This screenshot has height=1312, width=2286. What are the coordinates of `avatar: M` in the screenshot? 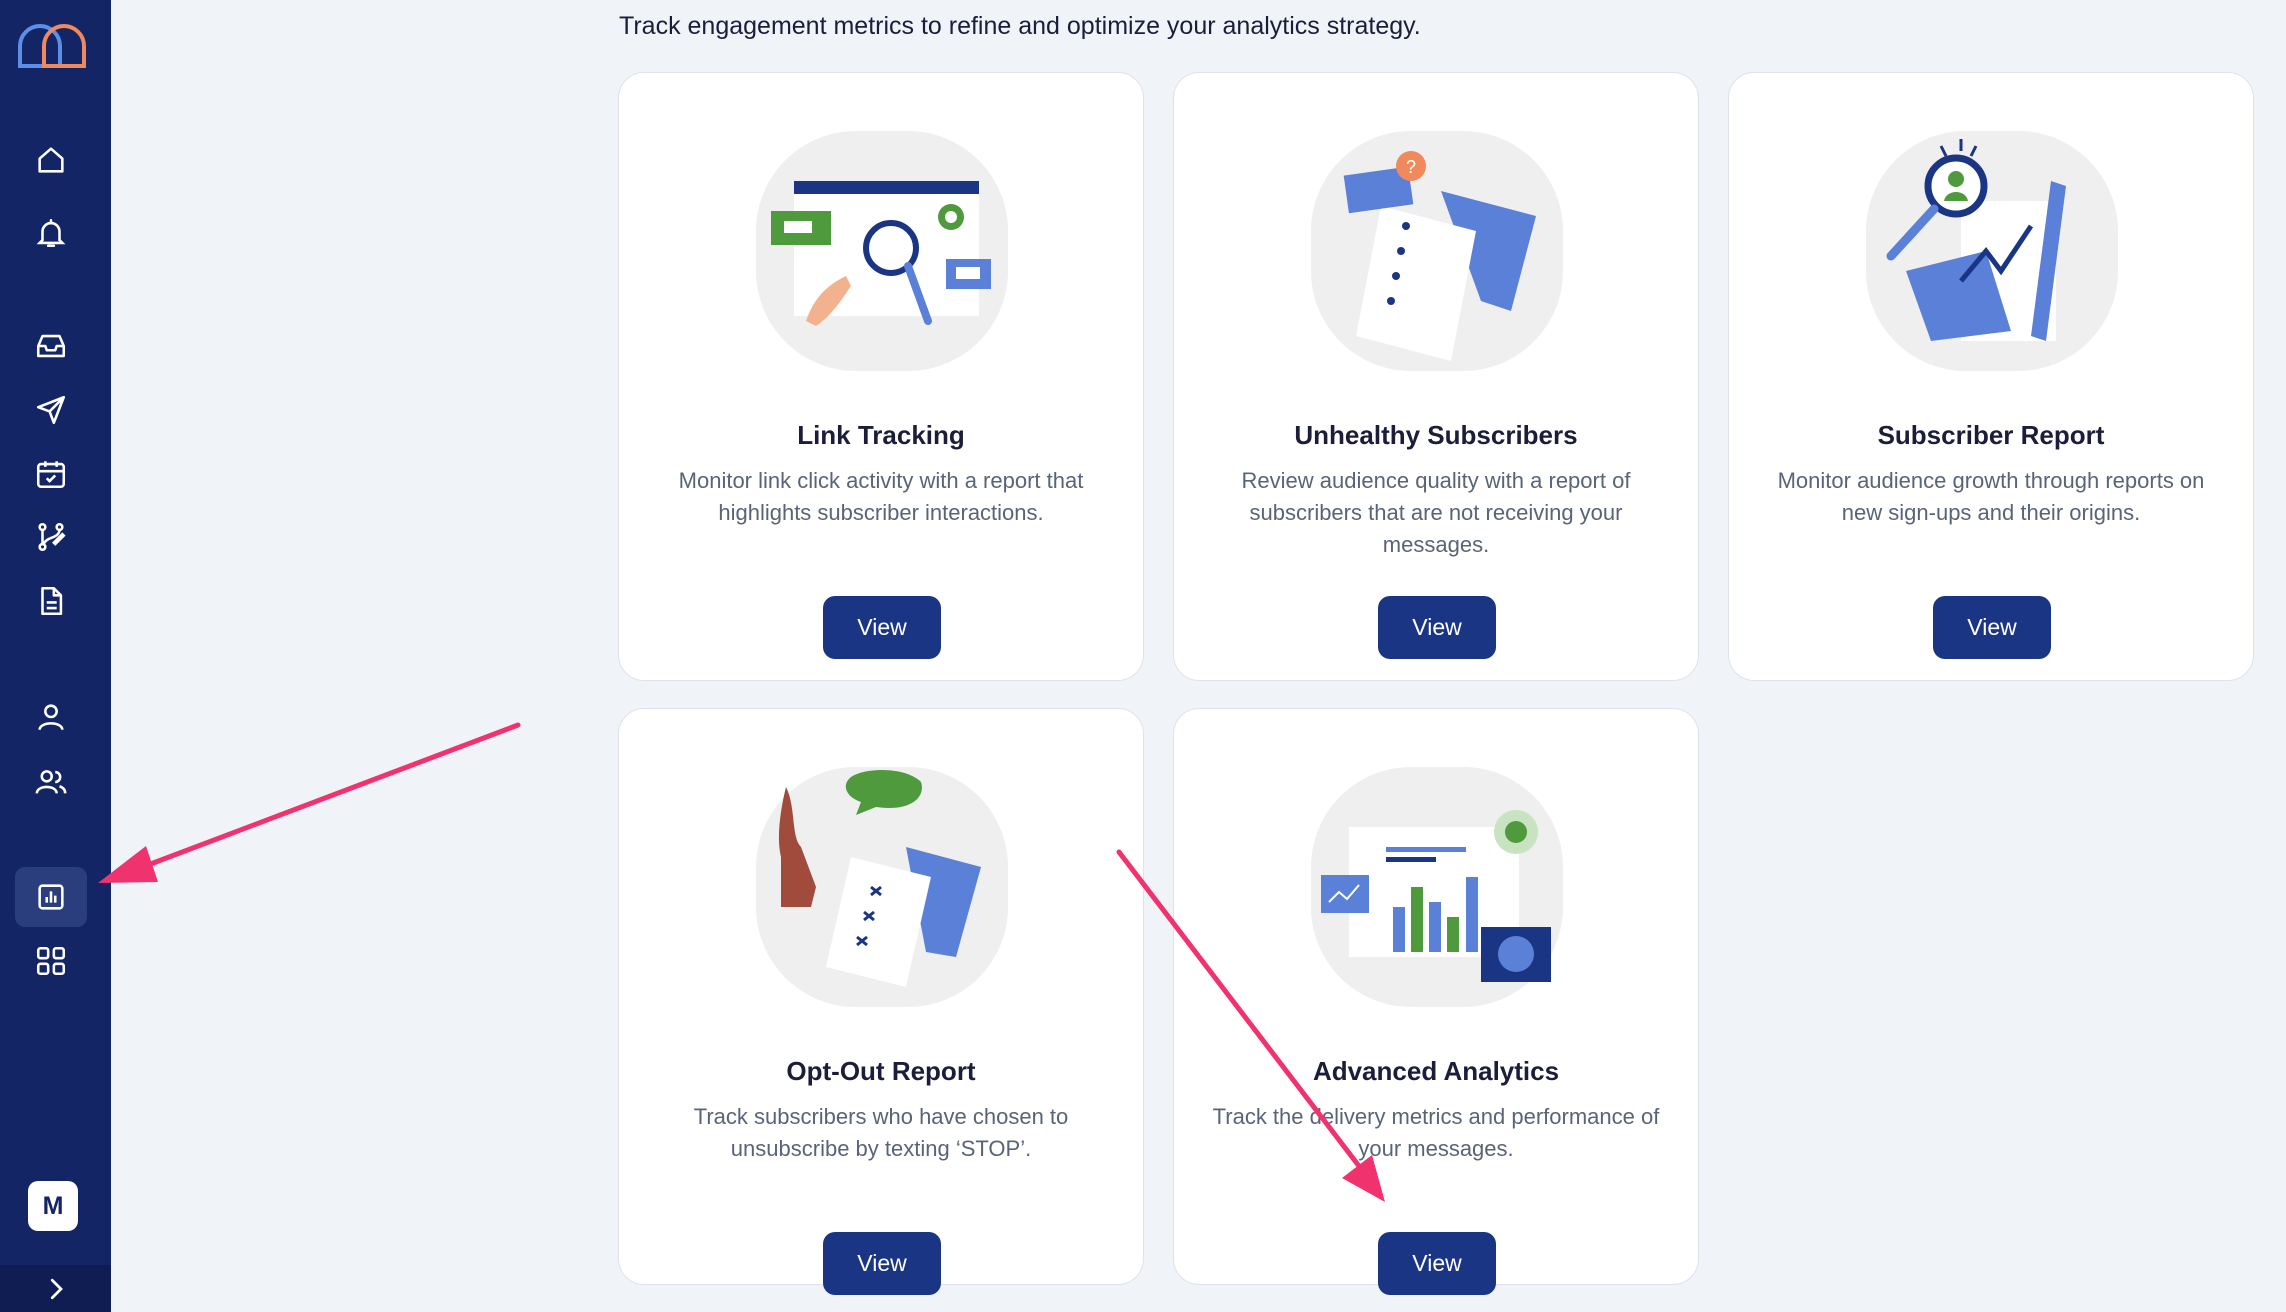 It's located at (53, 1206).